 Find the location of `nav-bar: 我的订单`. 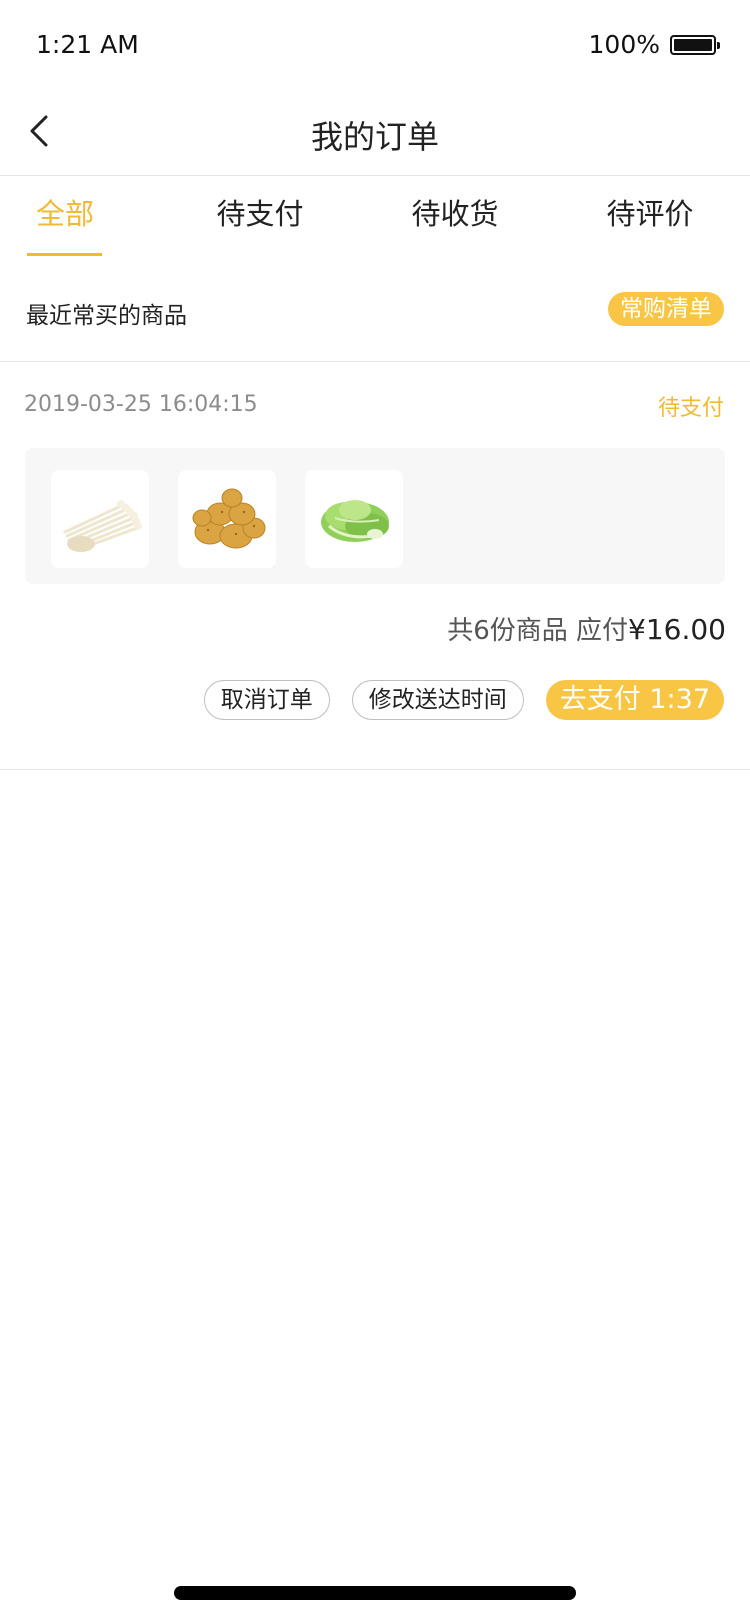

nav-bar: 我的订单 is located at coordinates (375, 132).